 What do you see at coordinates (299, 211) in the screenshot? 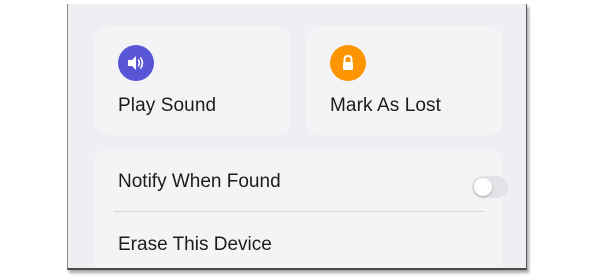
I see `list-divider` at bounding box center [299, 211].